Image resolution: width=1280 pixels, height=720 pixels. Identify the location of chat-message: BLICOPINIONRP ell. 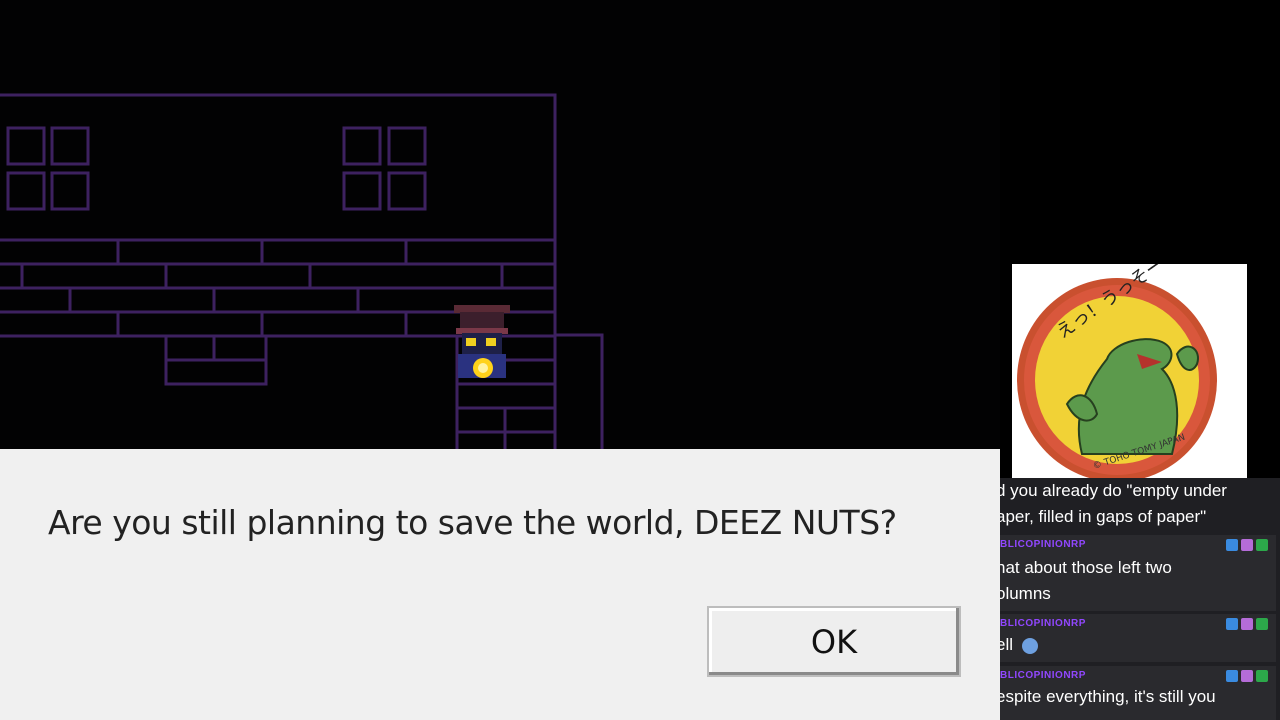
(1138, 638).